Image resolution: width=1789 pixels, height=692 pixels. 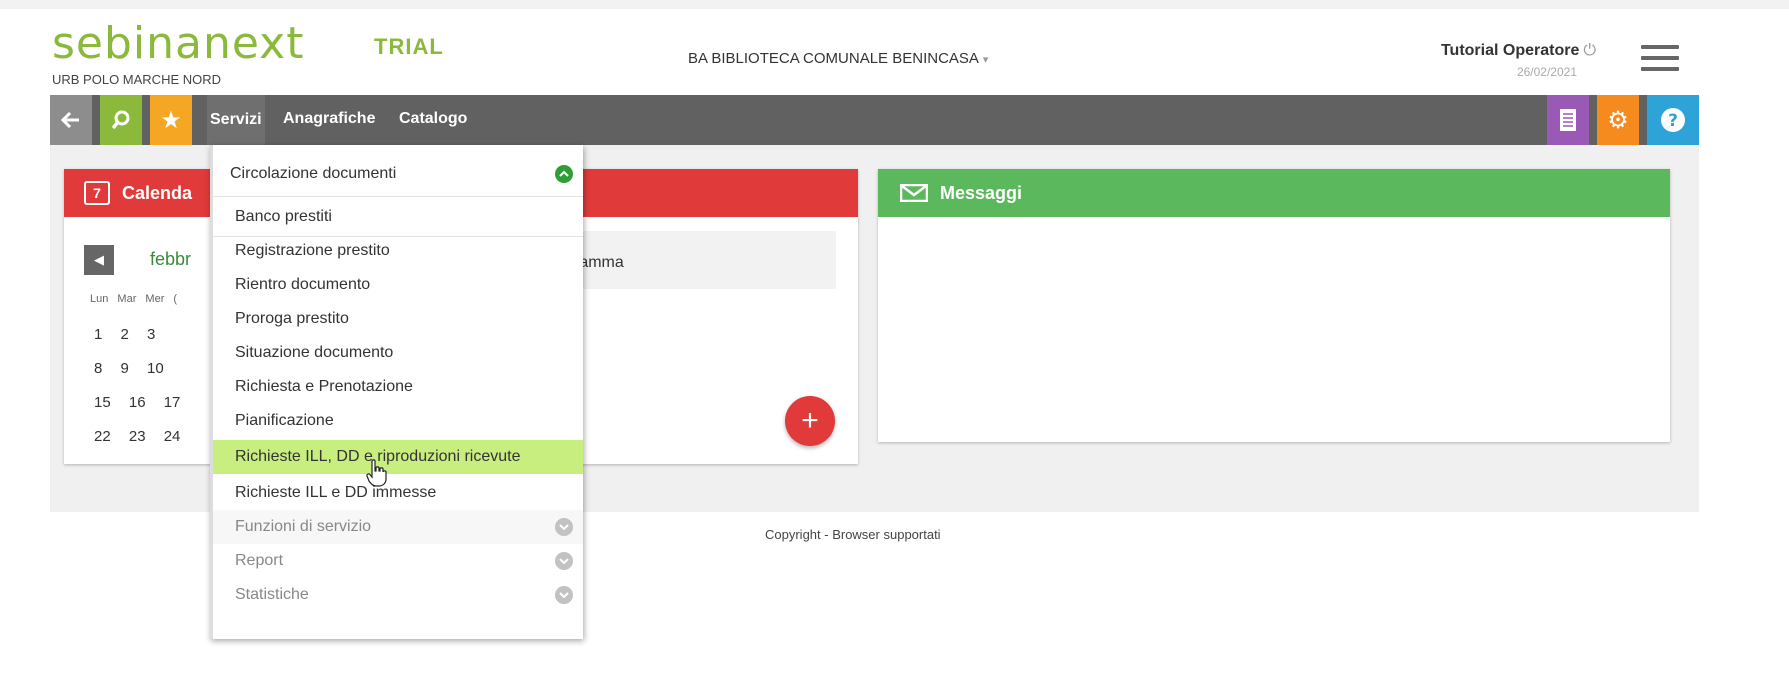 I want to click on library-selector: BA BIBLIOTECA COMUNALE BENINCASA ▾, so click(x=838, y=58).